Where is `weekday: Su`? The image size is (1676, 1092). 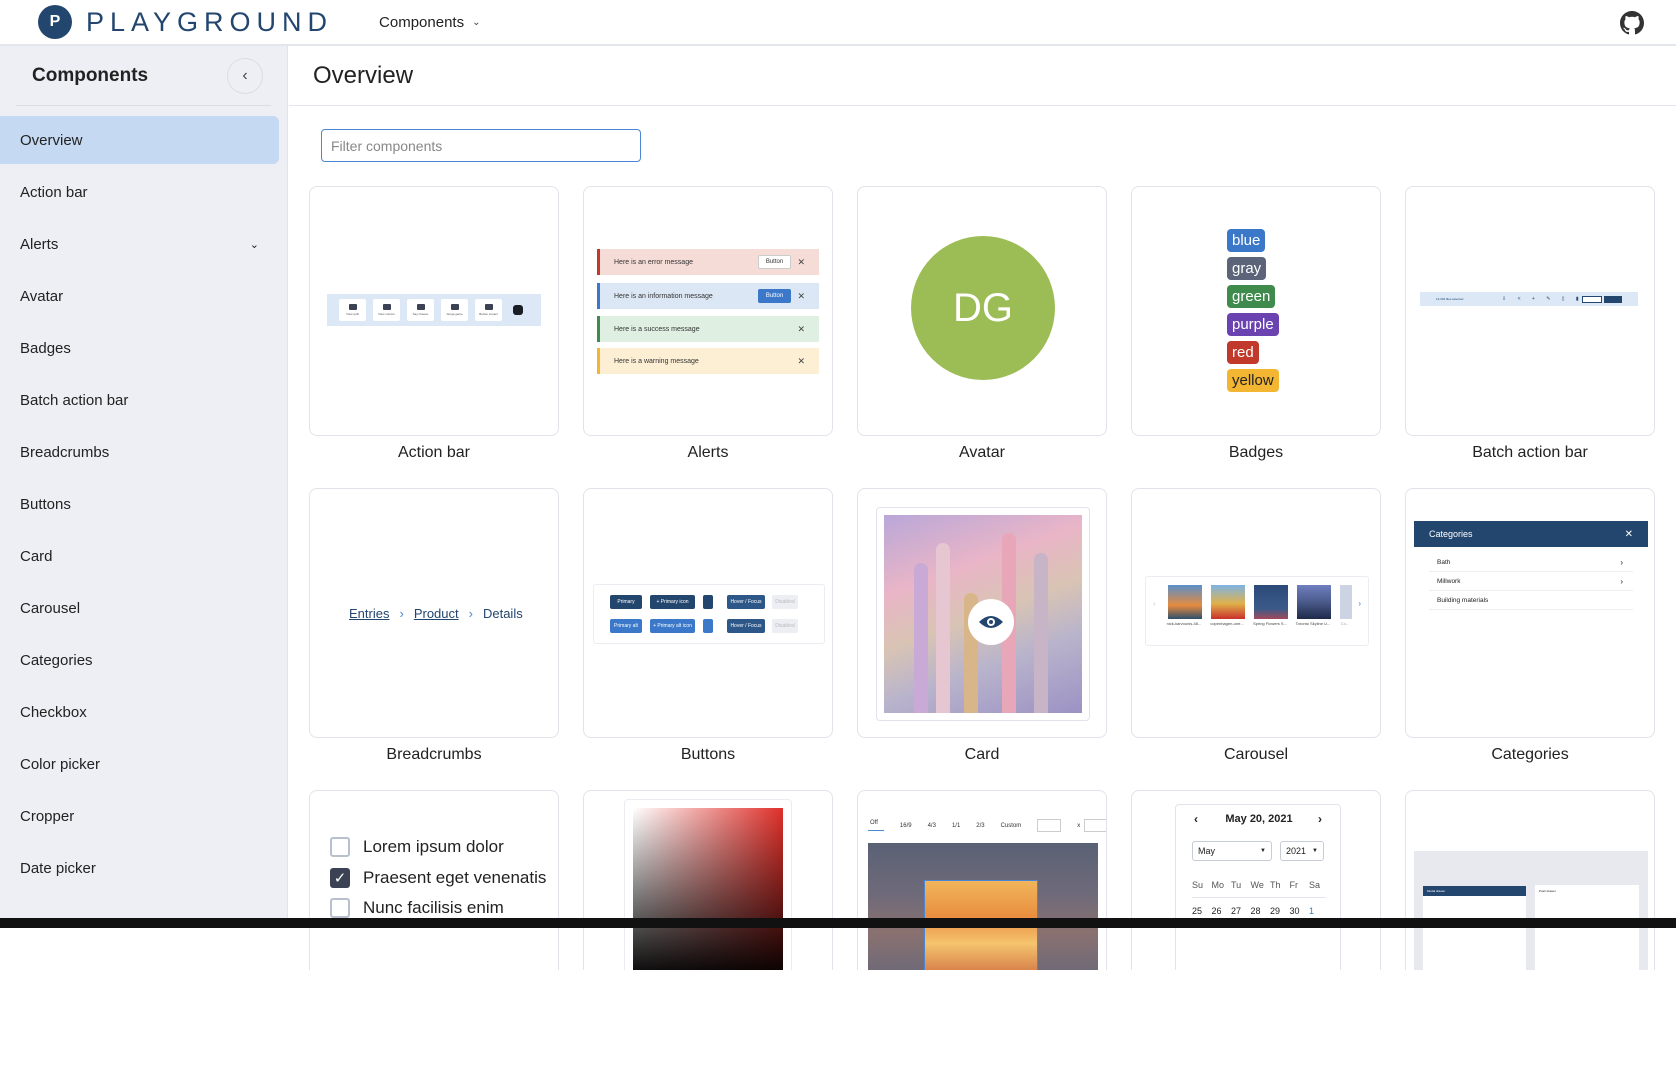 weekday: Su is located at coordinates (1198, 885).